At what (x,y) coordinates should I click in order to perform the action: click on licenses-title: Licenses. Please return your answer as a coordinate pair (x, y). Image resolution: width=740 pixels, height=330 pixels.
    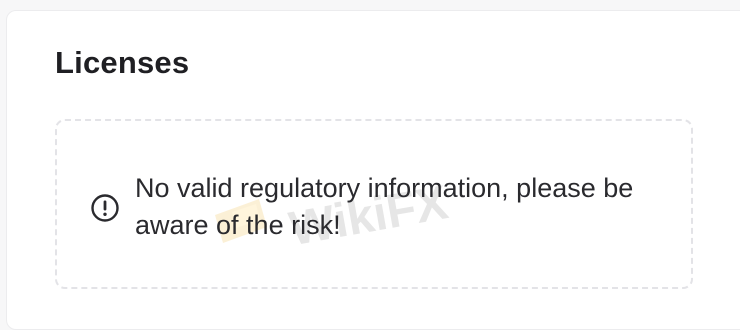
    Looking at the image, I should click on (122, 62).